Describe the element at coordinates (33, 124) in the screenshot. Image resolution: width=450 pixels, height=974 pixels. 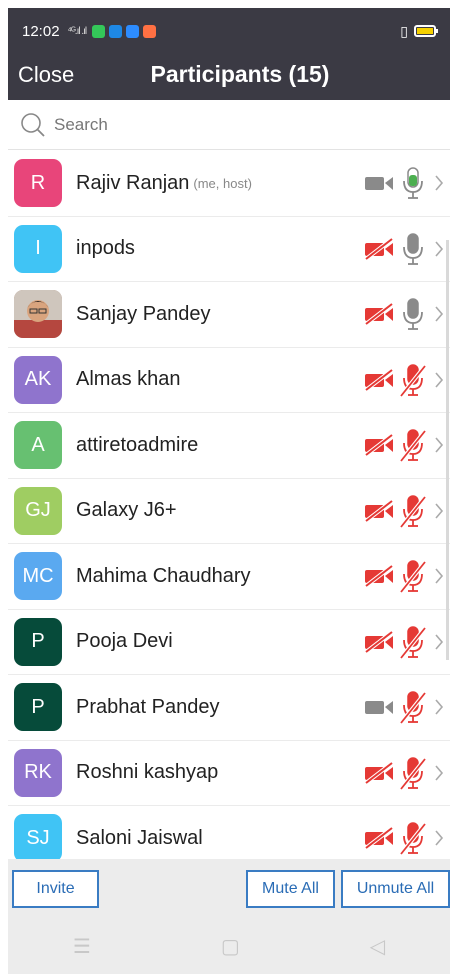
I see `search-icon` at that location.